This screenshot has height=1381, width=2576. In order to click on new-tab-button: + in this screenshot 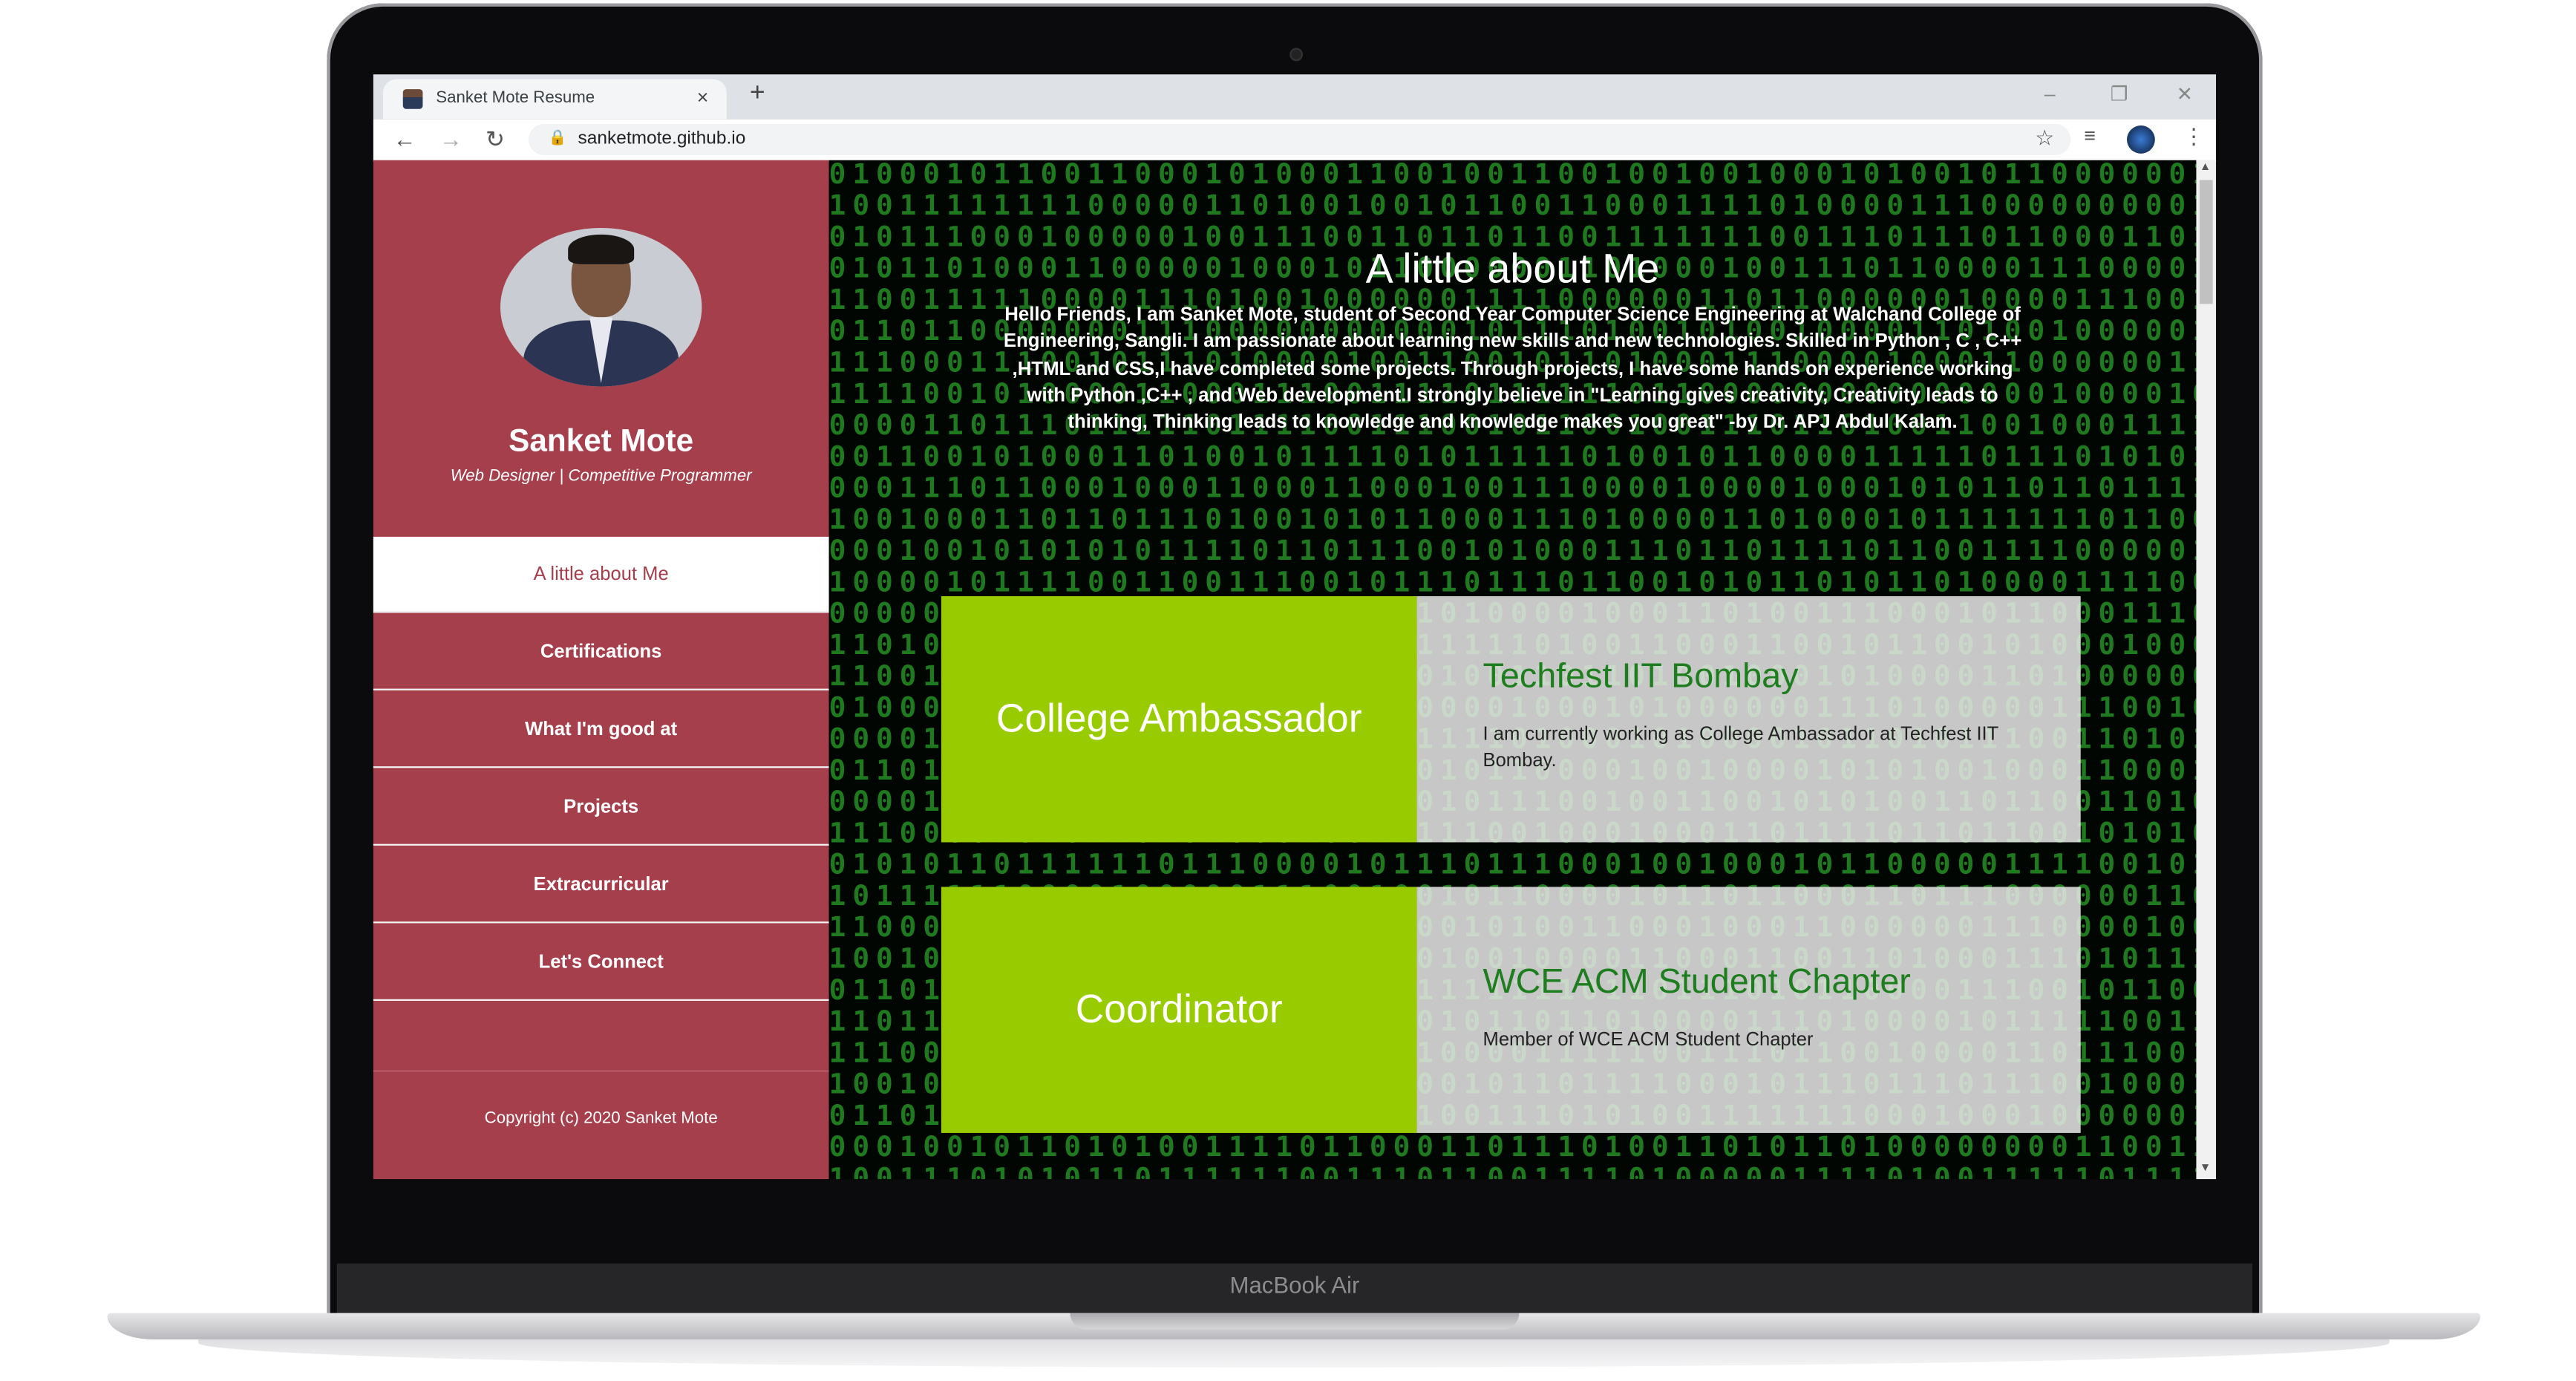, I will do `click(758, 94)`.